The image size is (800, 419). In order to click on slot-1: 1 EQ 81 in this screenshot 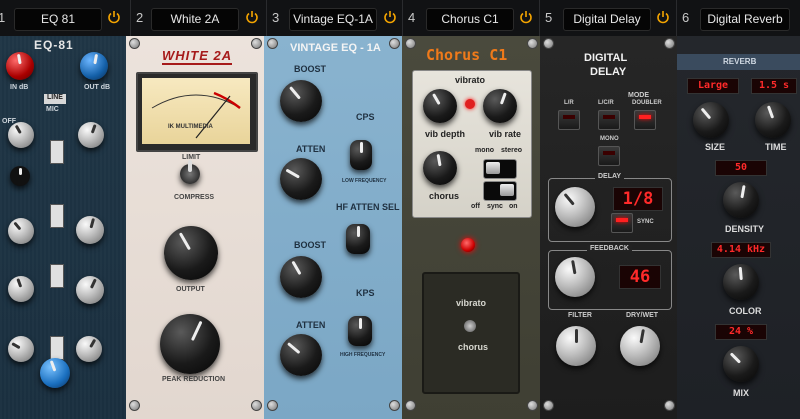, I will do `click(65, 18)`.